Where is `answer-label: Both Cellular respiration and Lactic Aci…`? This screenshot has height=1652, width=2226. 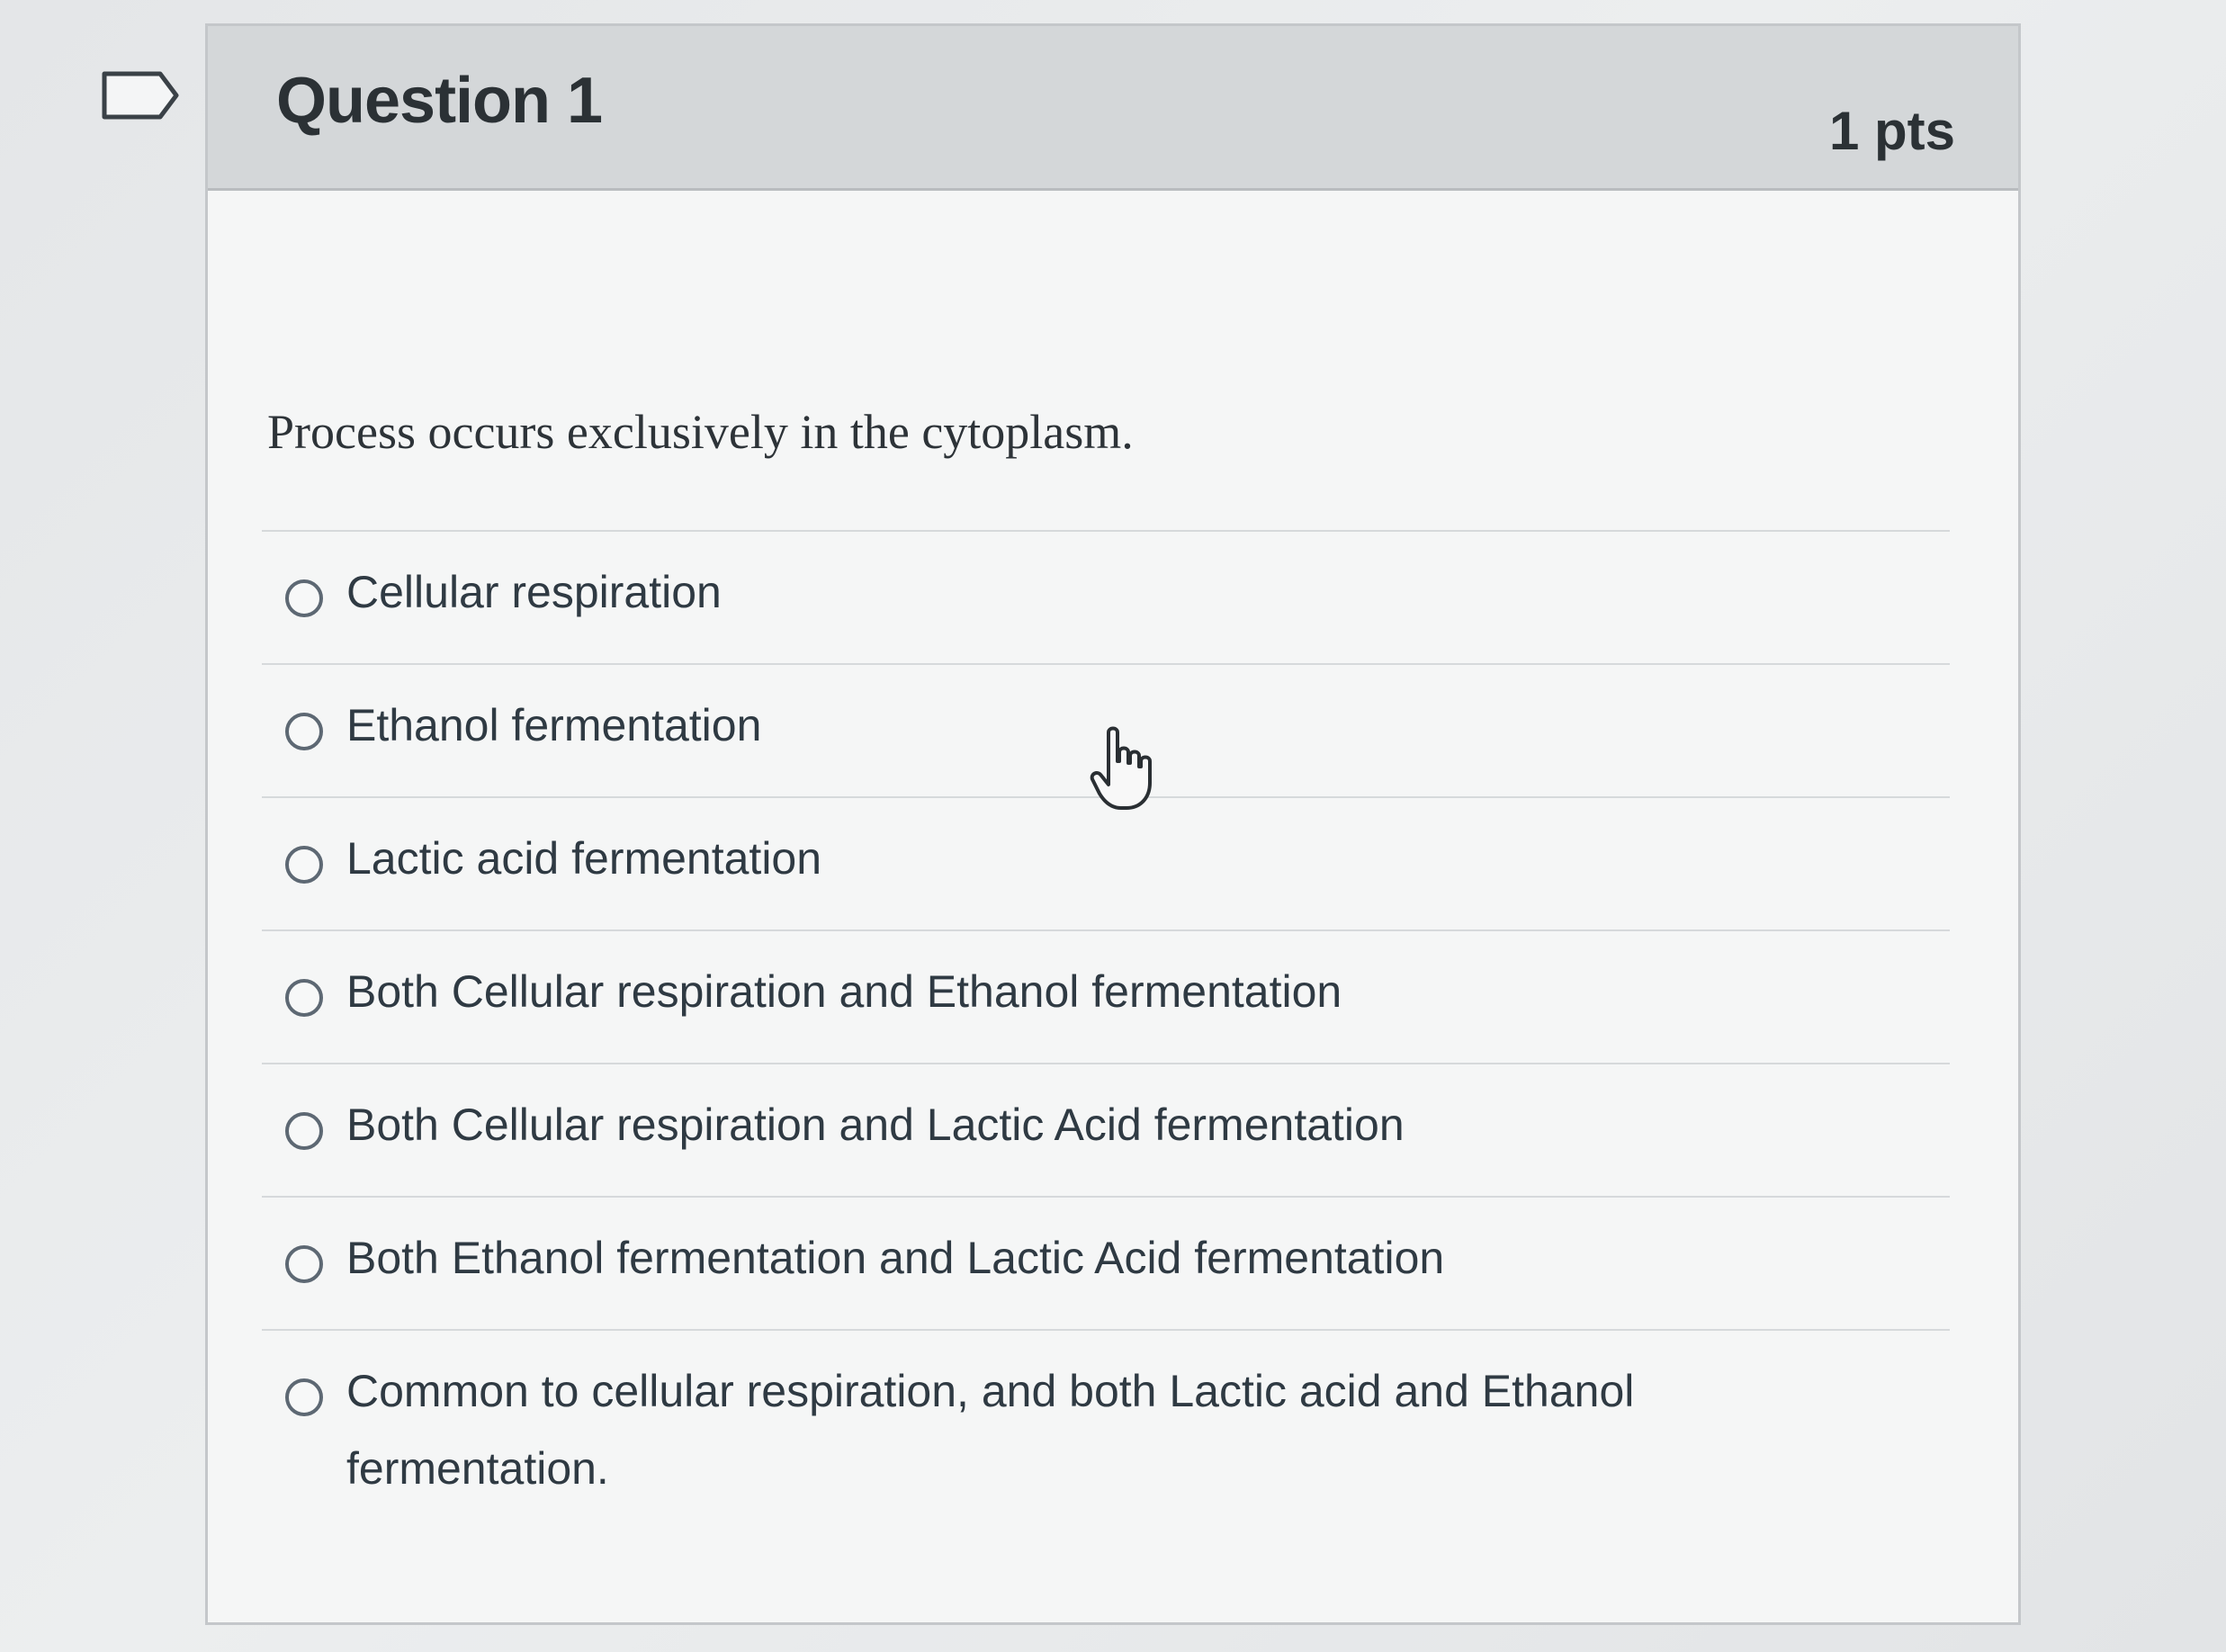
answer-label: Both Cellular respiration and Lactic Aci… is located at coordinates (1048, 1124).